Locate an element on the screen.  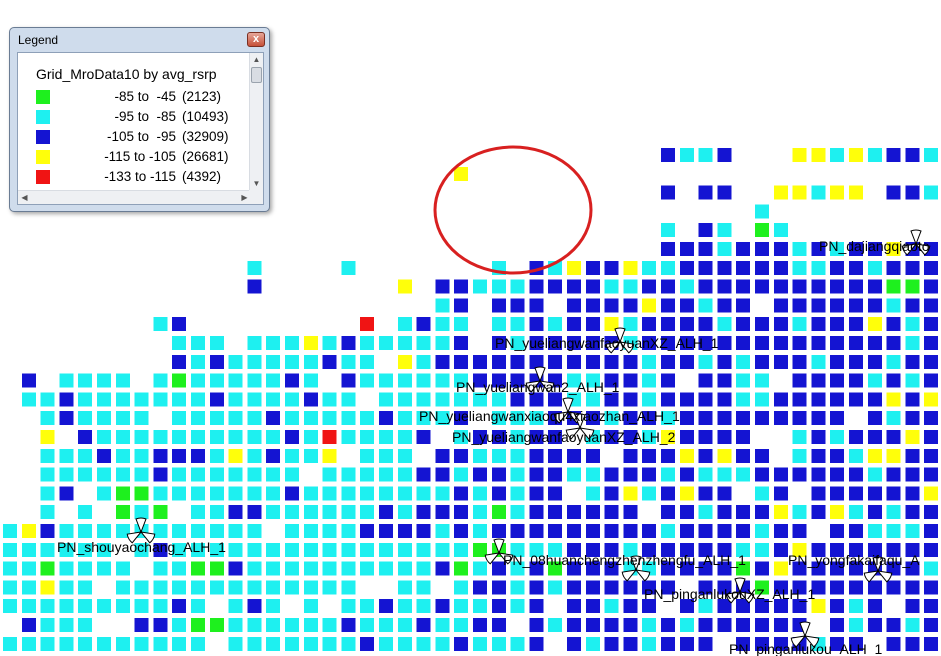
legend-range: -115 to -105 is located at coordinates (140, 156).